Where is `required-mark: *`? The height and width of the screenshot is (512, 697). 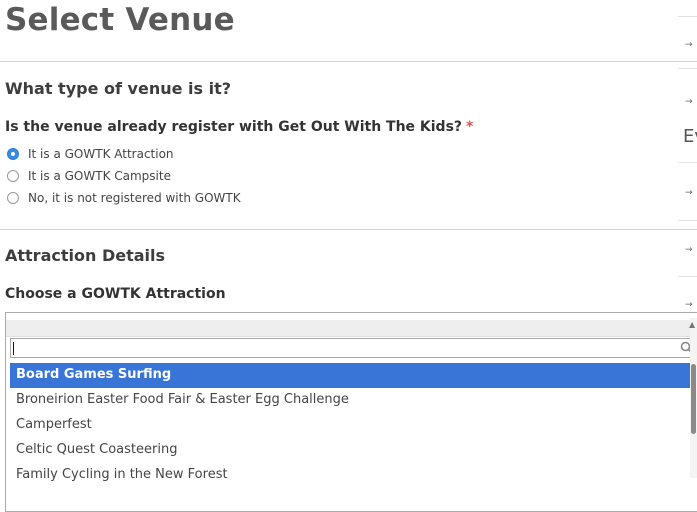
required-mark: * is located at coordinates (470, 127).